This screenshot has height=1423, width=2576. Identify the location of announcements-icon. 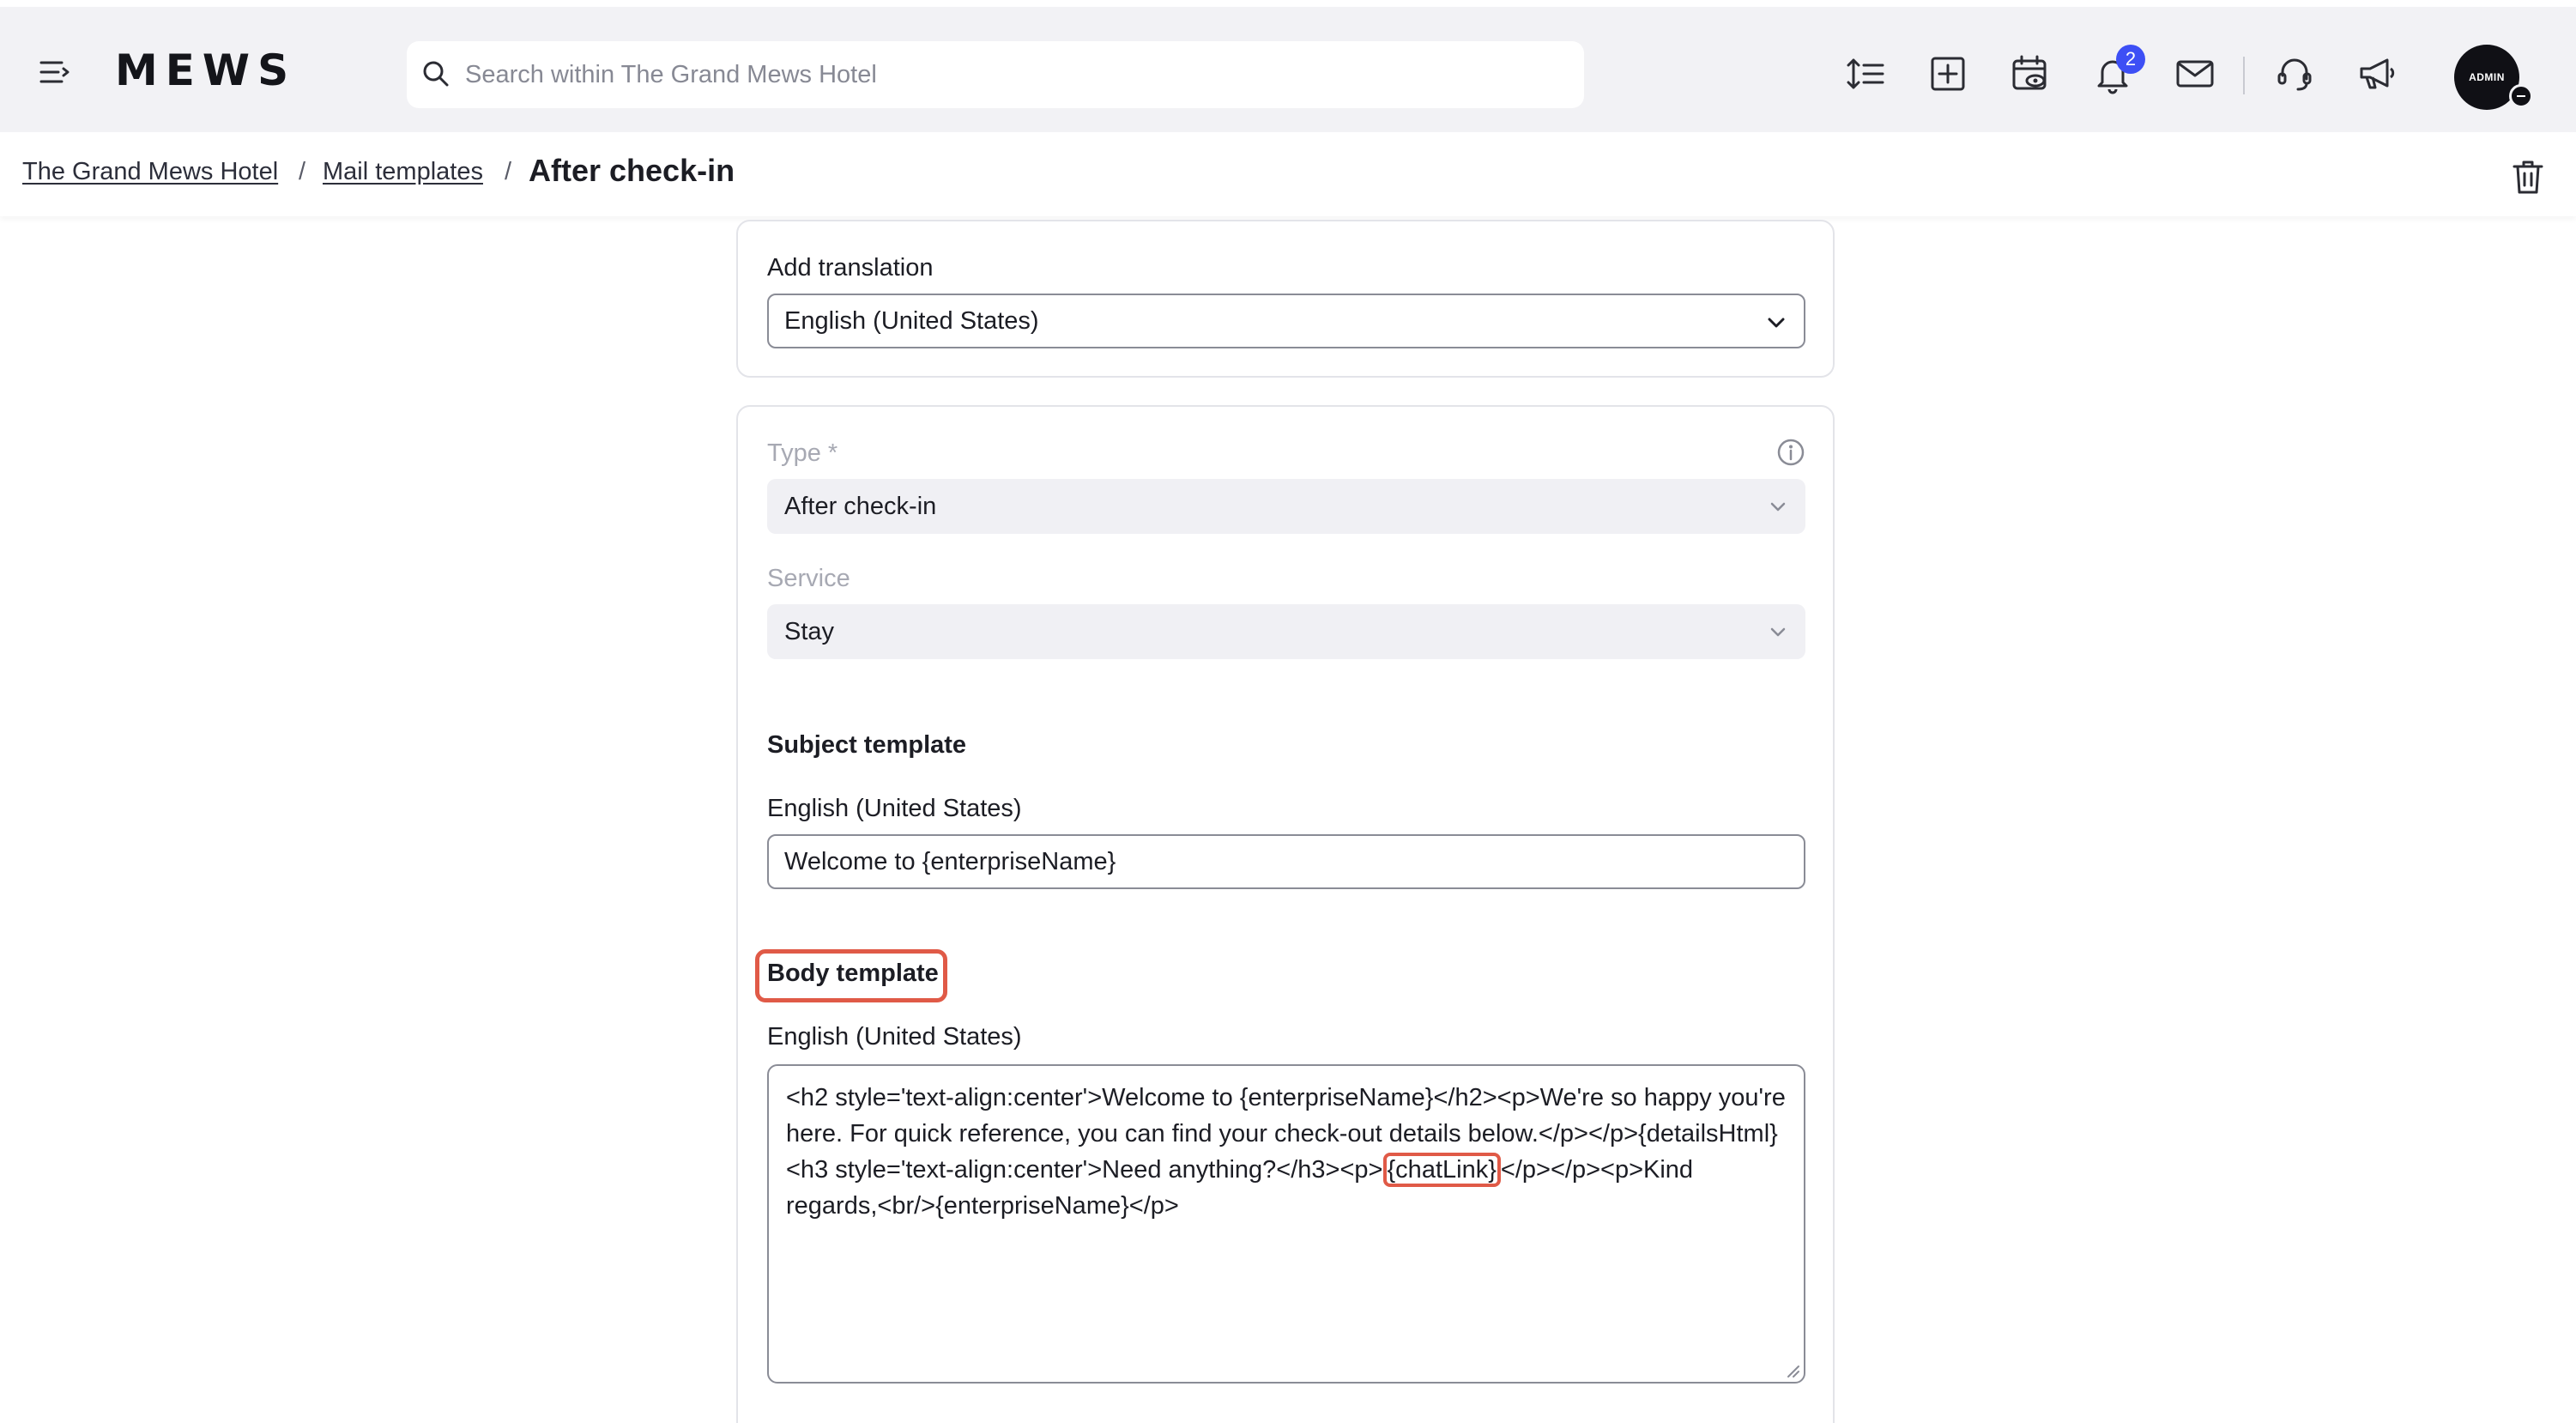
(2377, 73).